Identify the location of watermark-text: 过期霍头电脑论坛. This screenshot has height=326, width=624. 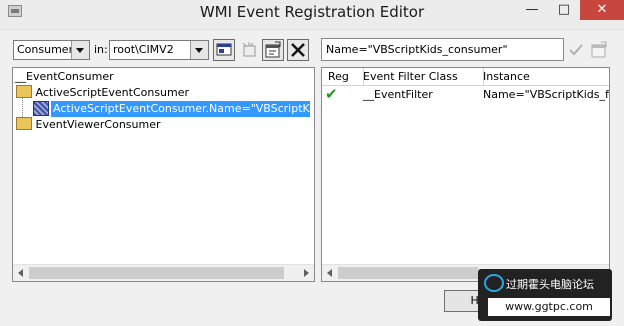
(550, 284).